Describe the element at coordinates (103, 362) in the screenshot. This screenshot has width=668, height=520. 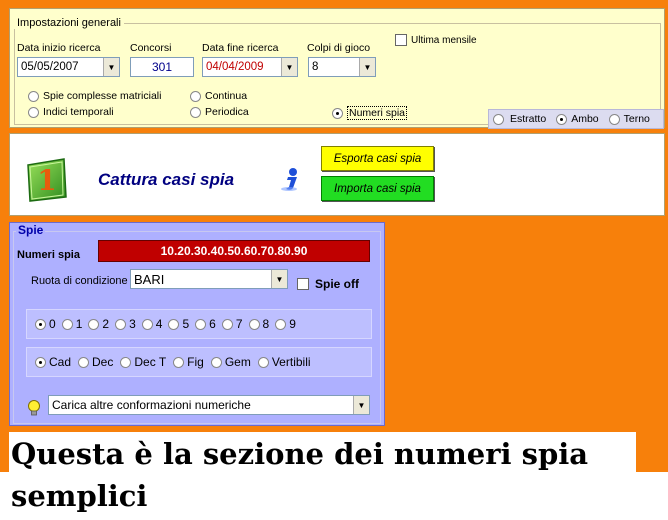
I see `form-label: Dec` at that location.